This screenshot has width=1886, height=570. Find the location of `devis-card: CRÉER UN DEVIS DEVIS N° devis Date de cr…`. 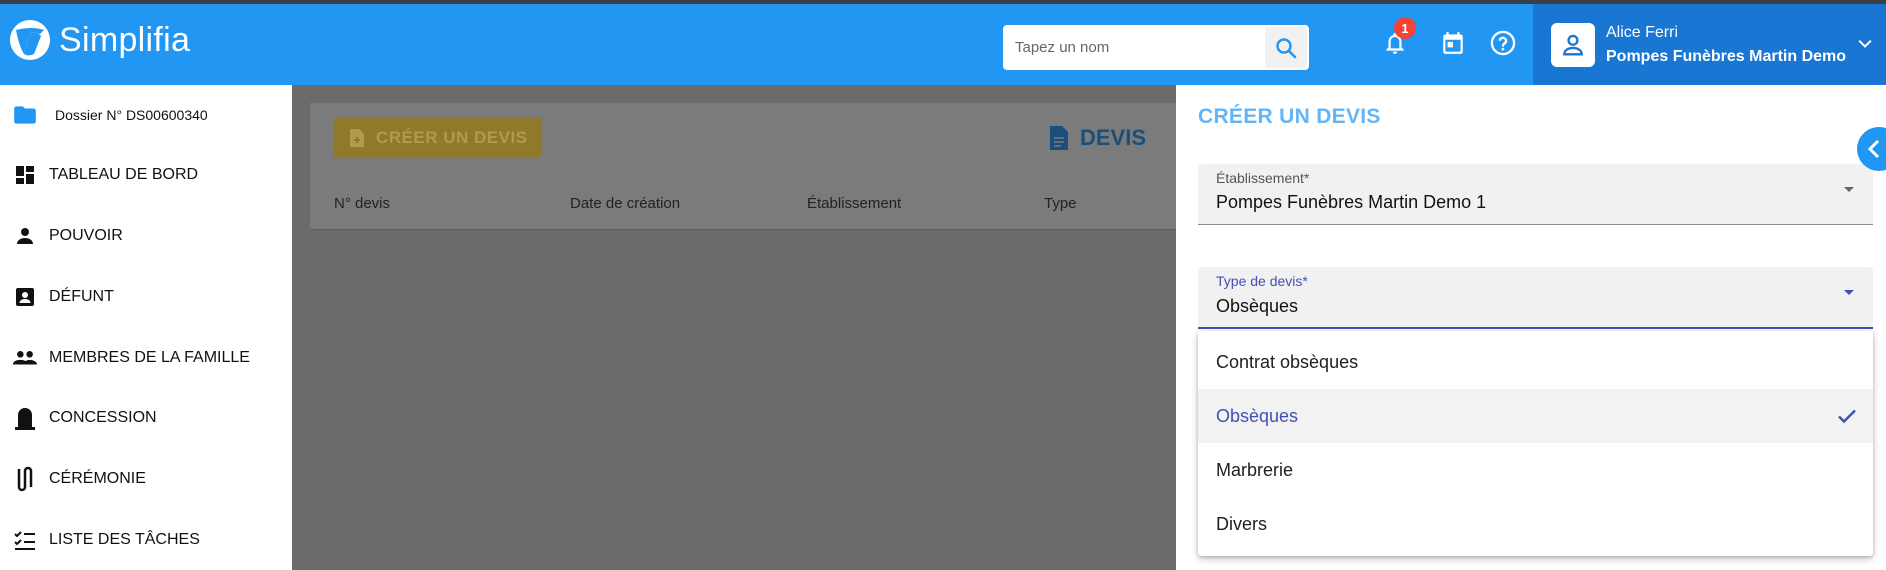

devis-card: CRÉER UN DEVIS DEVIS N° devis Date de cr… is located at coordinates (743, 166).